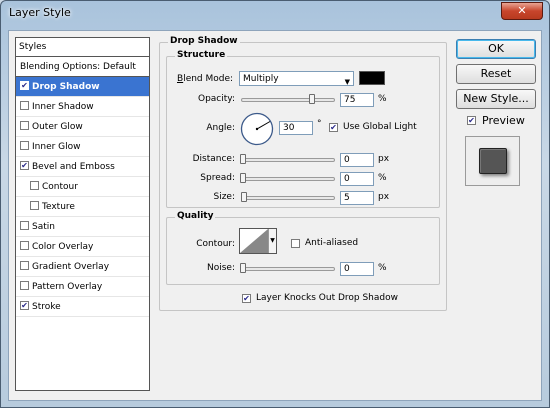 Image resolution: width=550 pixels, height=408 pixels. Describe the element at coordinates (201, 55) in the screenshot. I see `structure-title: Structure` at that location.